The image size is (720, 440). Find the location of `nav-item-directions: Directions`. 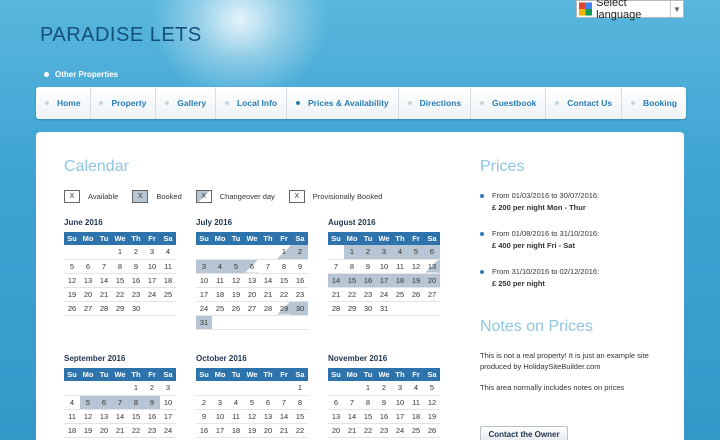

nav-item-directions: Directions is located at coordinates (435, 103).